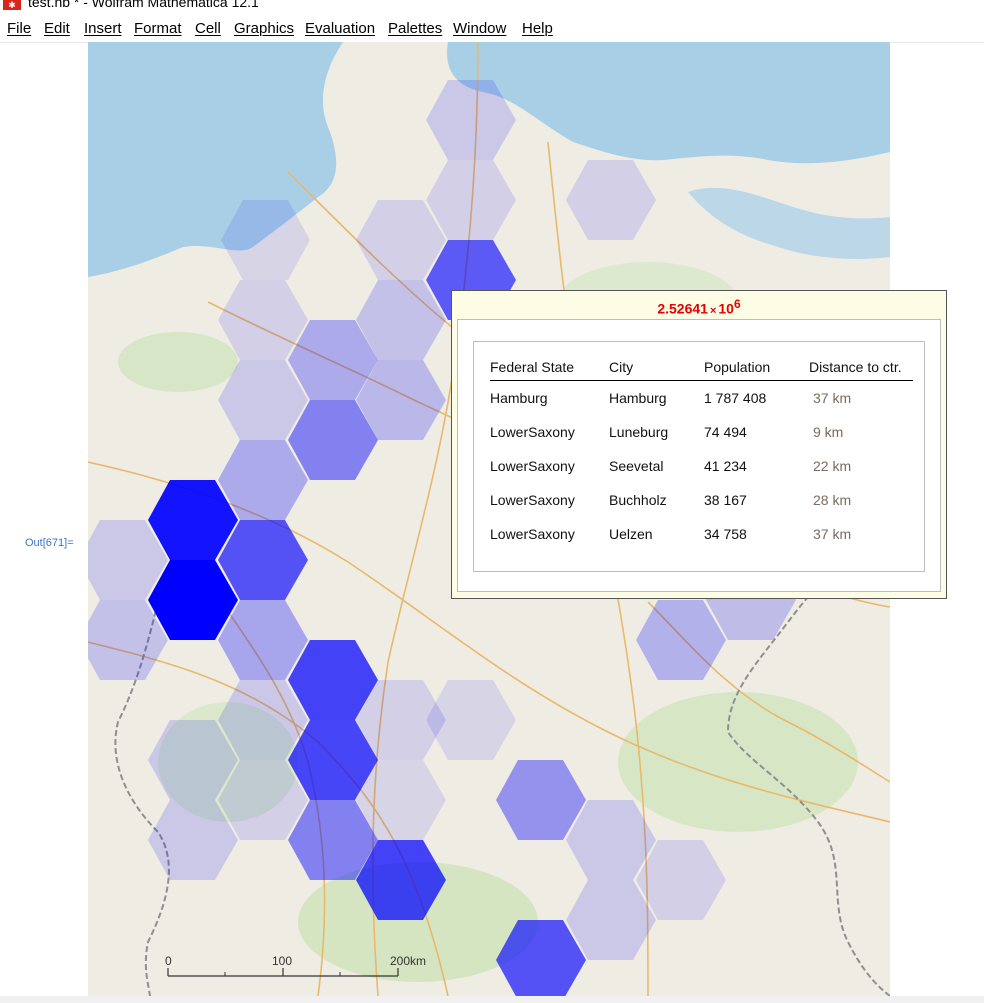  Describe the element at coordinates (701, 398) in the screenshot. I see `table-row: Hamburg Hamburg 1 787 408 37 km` at that location.